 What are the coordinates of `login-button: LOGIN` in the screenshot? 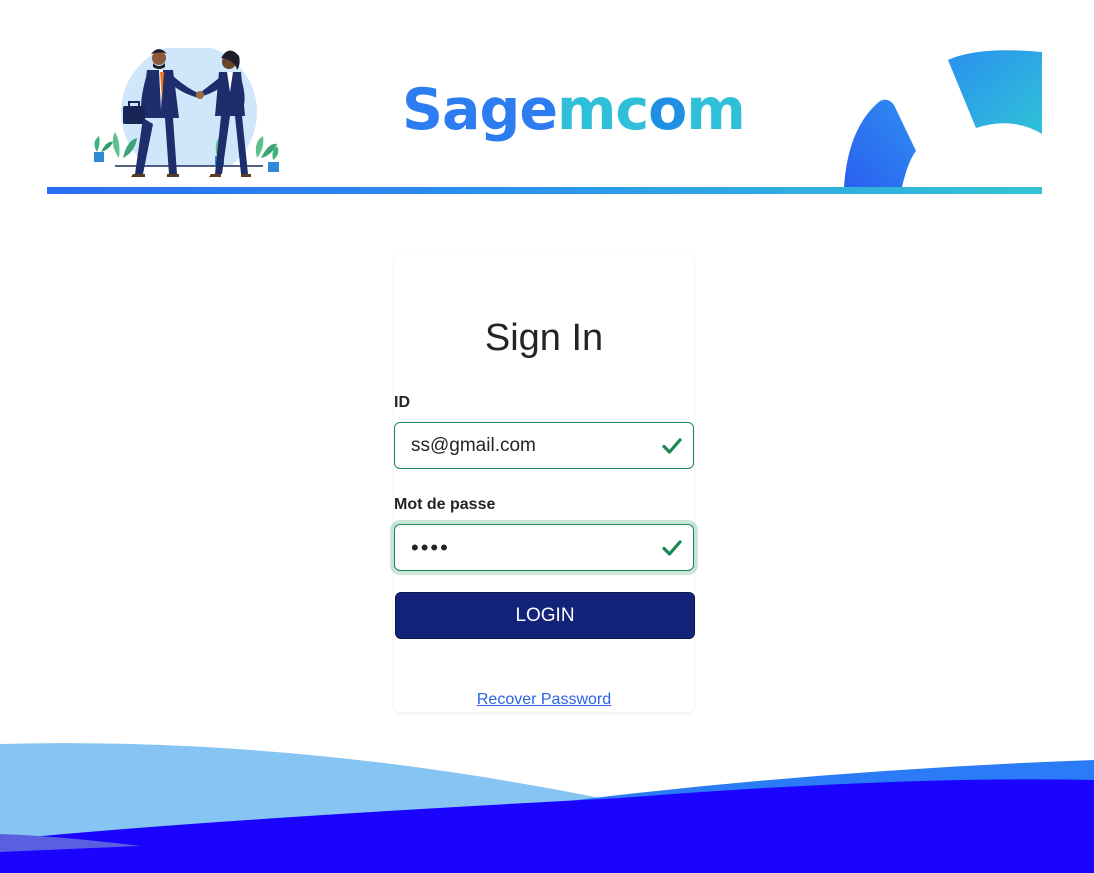 It's located at (545, 615).